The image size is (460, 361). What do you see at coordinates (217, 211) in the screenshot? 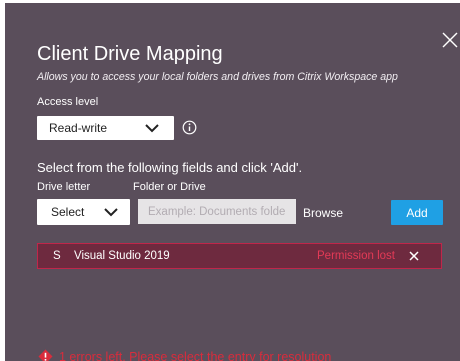
I see `folder-or-drive-input` at bounding box center [217, 211].